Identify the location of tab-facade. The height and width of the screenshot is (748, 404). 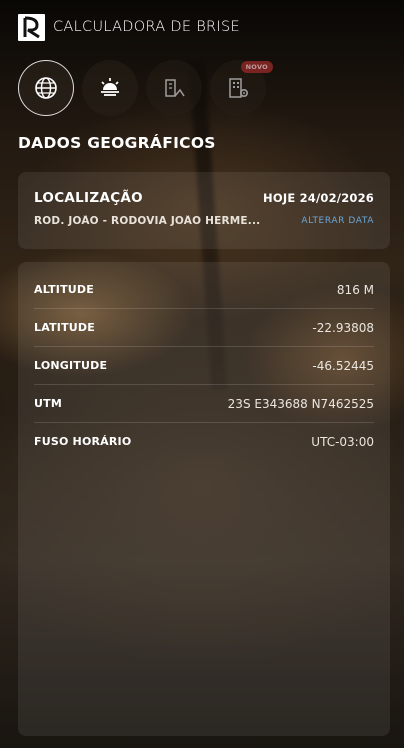
(174, 88).